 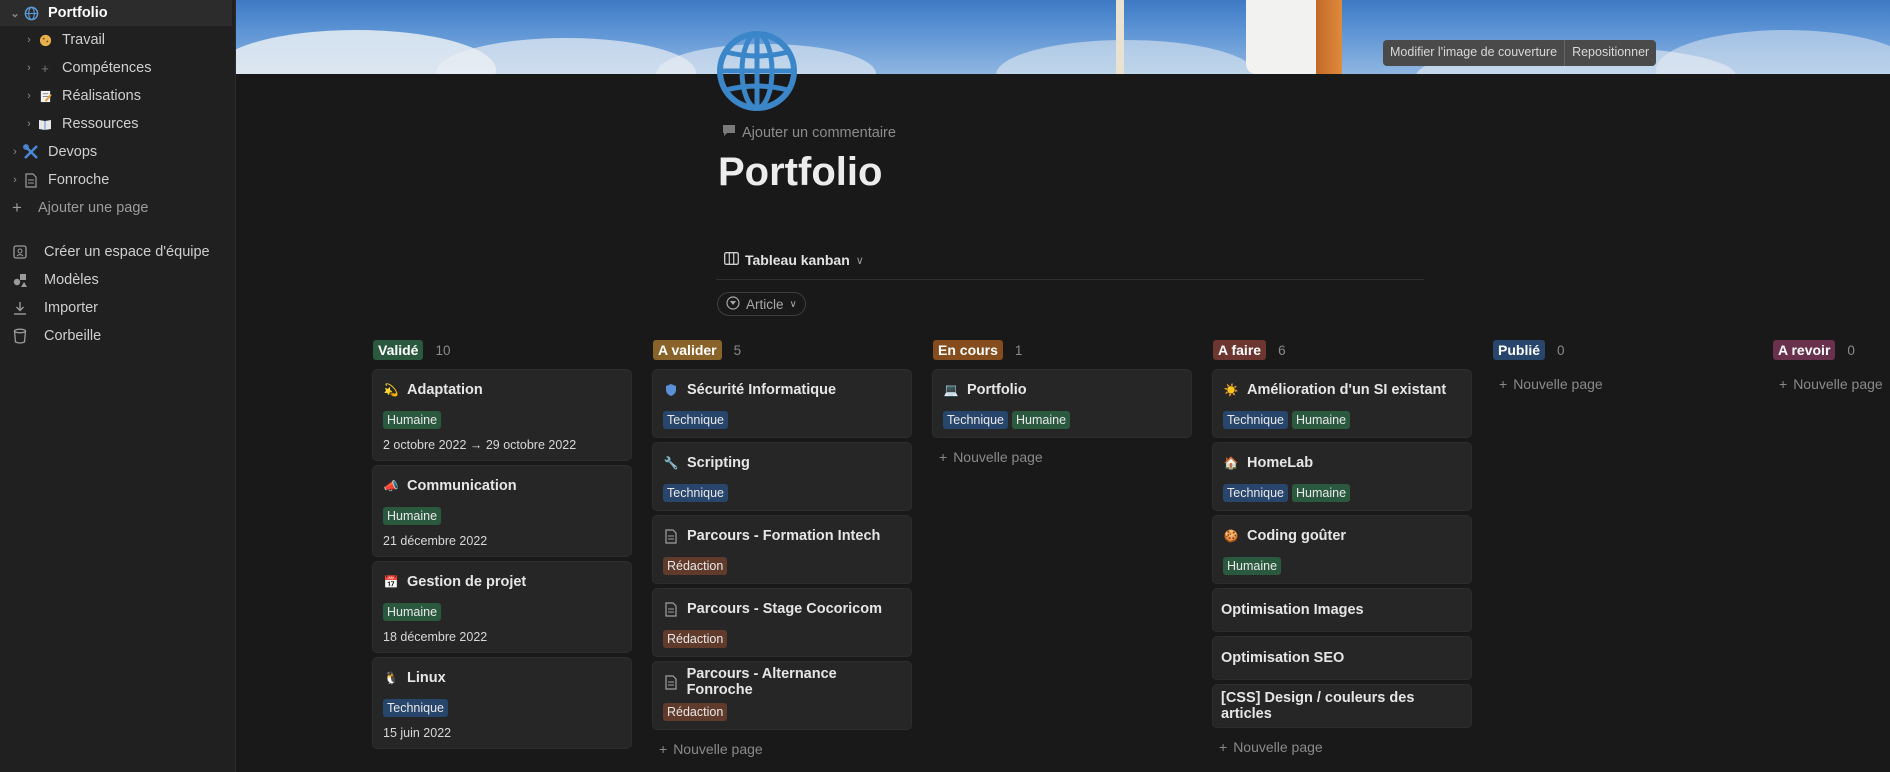 What do you see at coordinates (443, 350) in the screenshot?
I see `column-count: 10` at bounding box center [443, 350].